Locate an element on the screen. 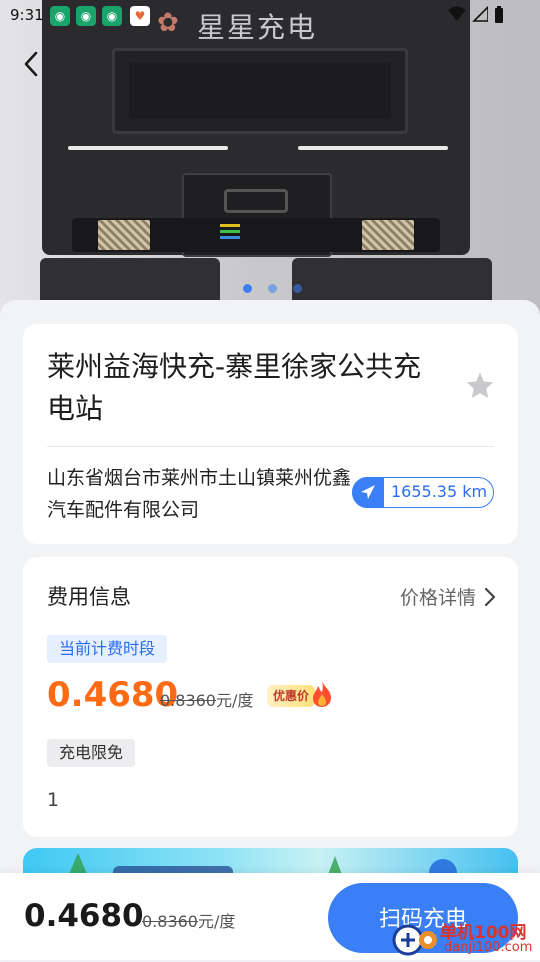 Image resolution: width=540 pixels, height=962 pixels. back-button is located at coordinates (32, 64).